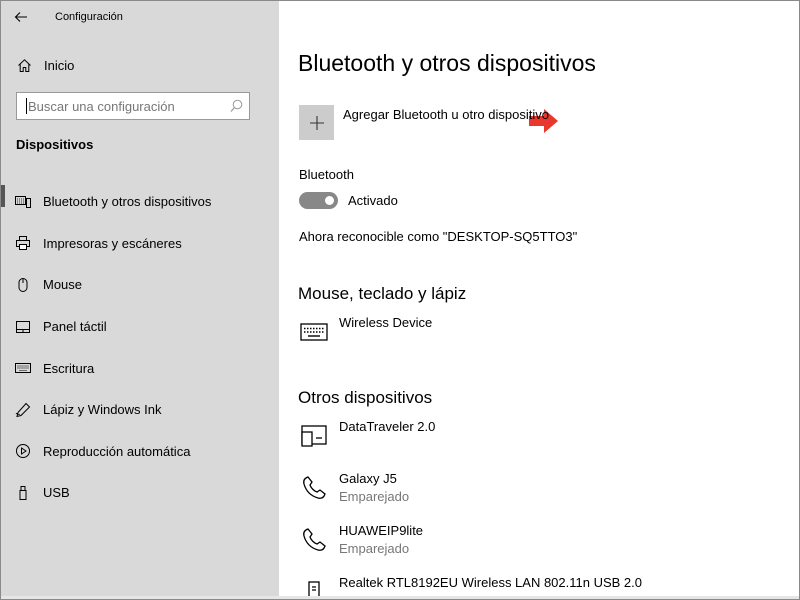 The height and width of the screenshot is (600, 800). I want to click on pen-icon, so click(23, 410).